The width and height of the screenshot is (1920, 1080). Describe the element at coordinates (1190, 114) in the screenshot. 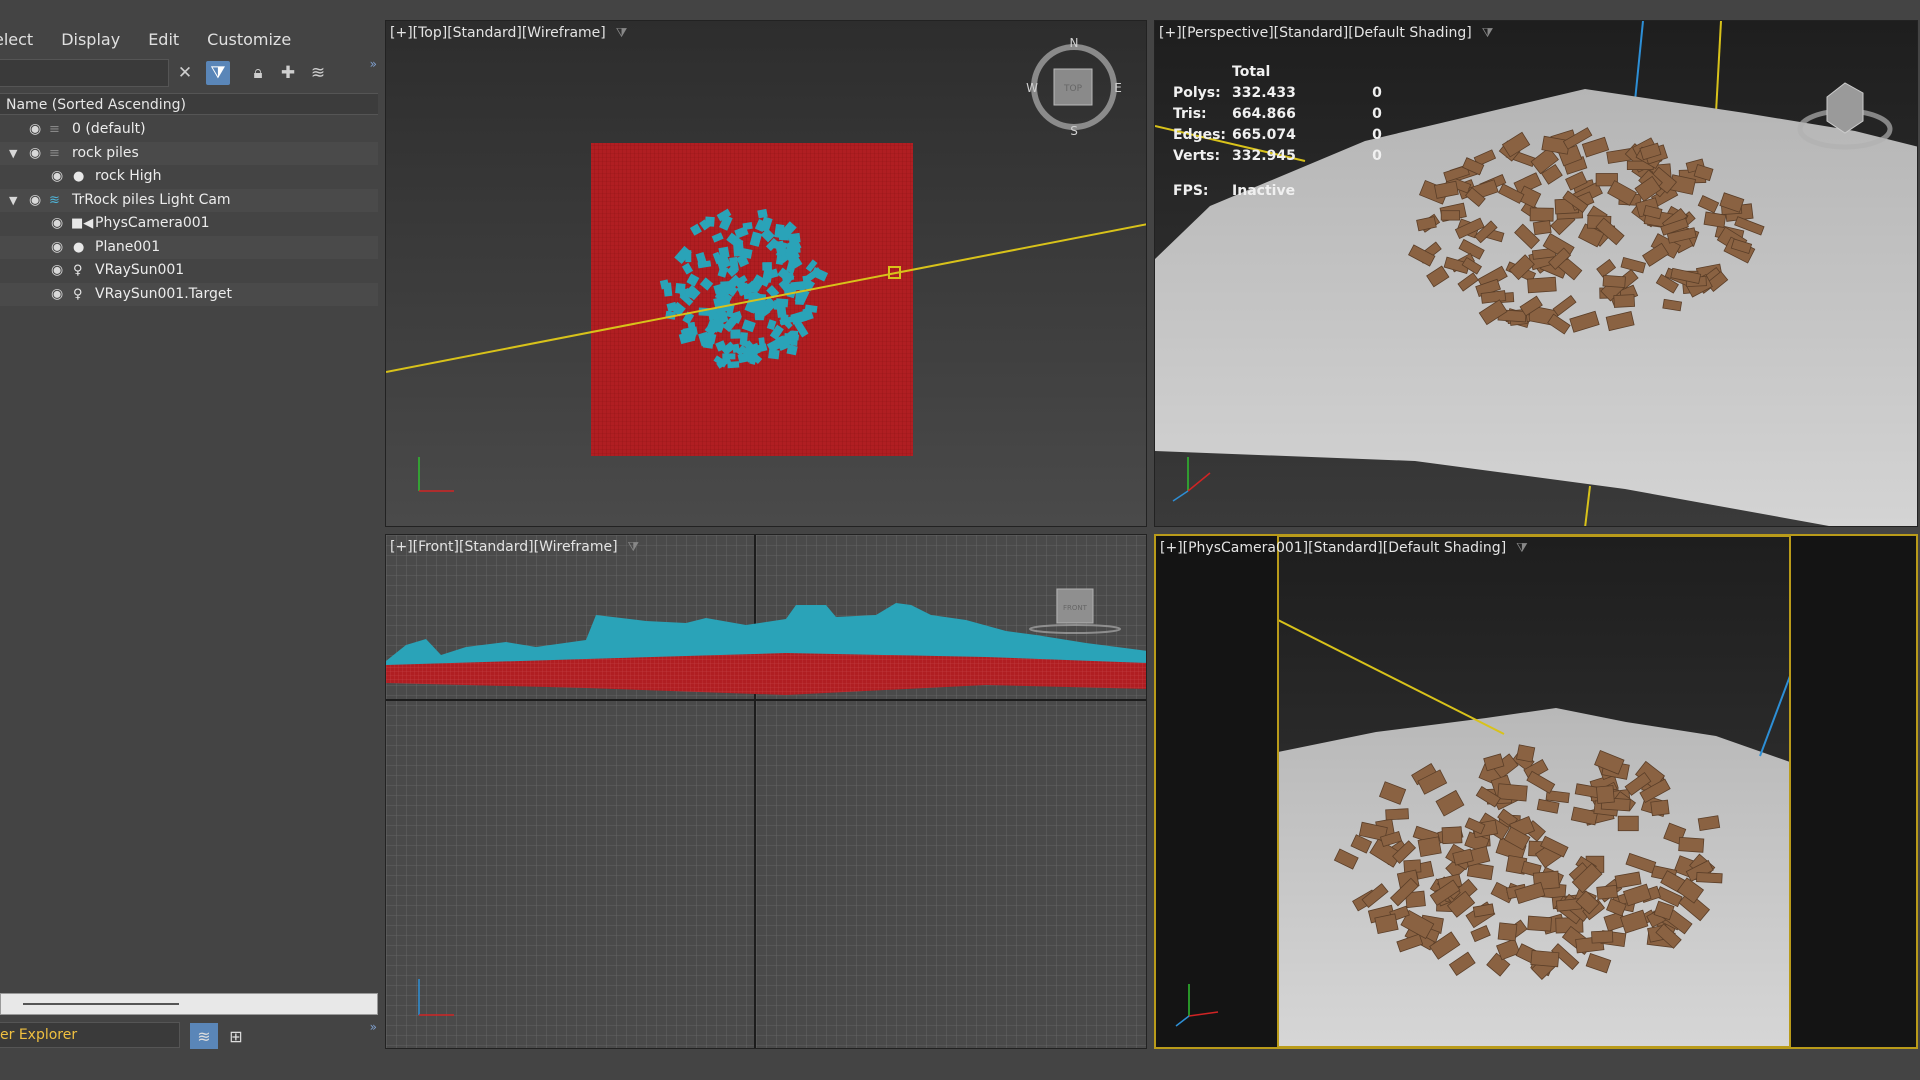

I see `stats-label: Tris:` at that location.